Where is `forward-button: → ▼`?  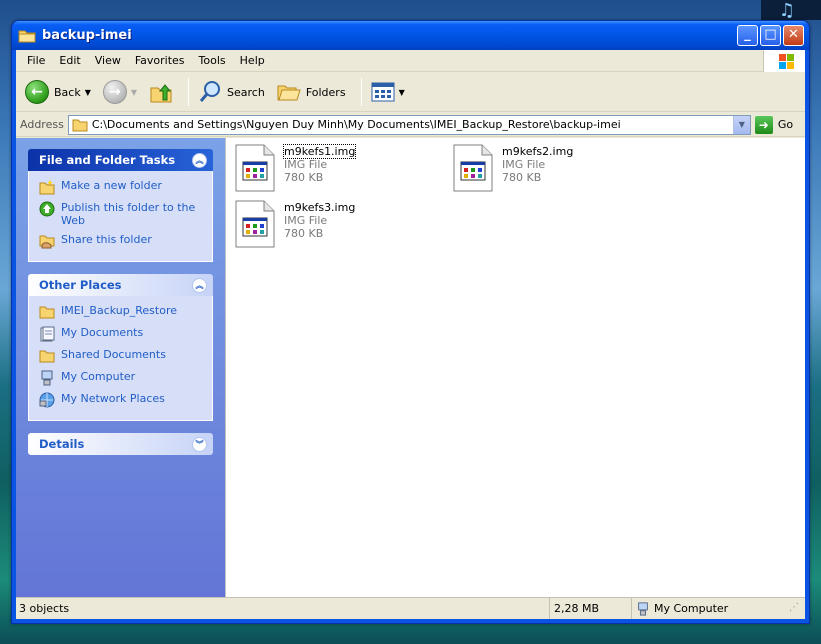
forward-button: → ▼ is located at coordinates (120, 92).